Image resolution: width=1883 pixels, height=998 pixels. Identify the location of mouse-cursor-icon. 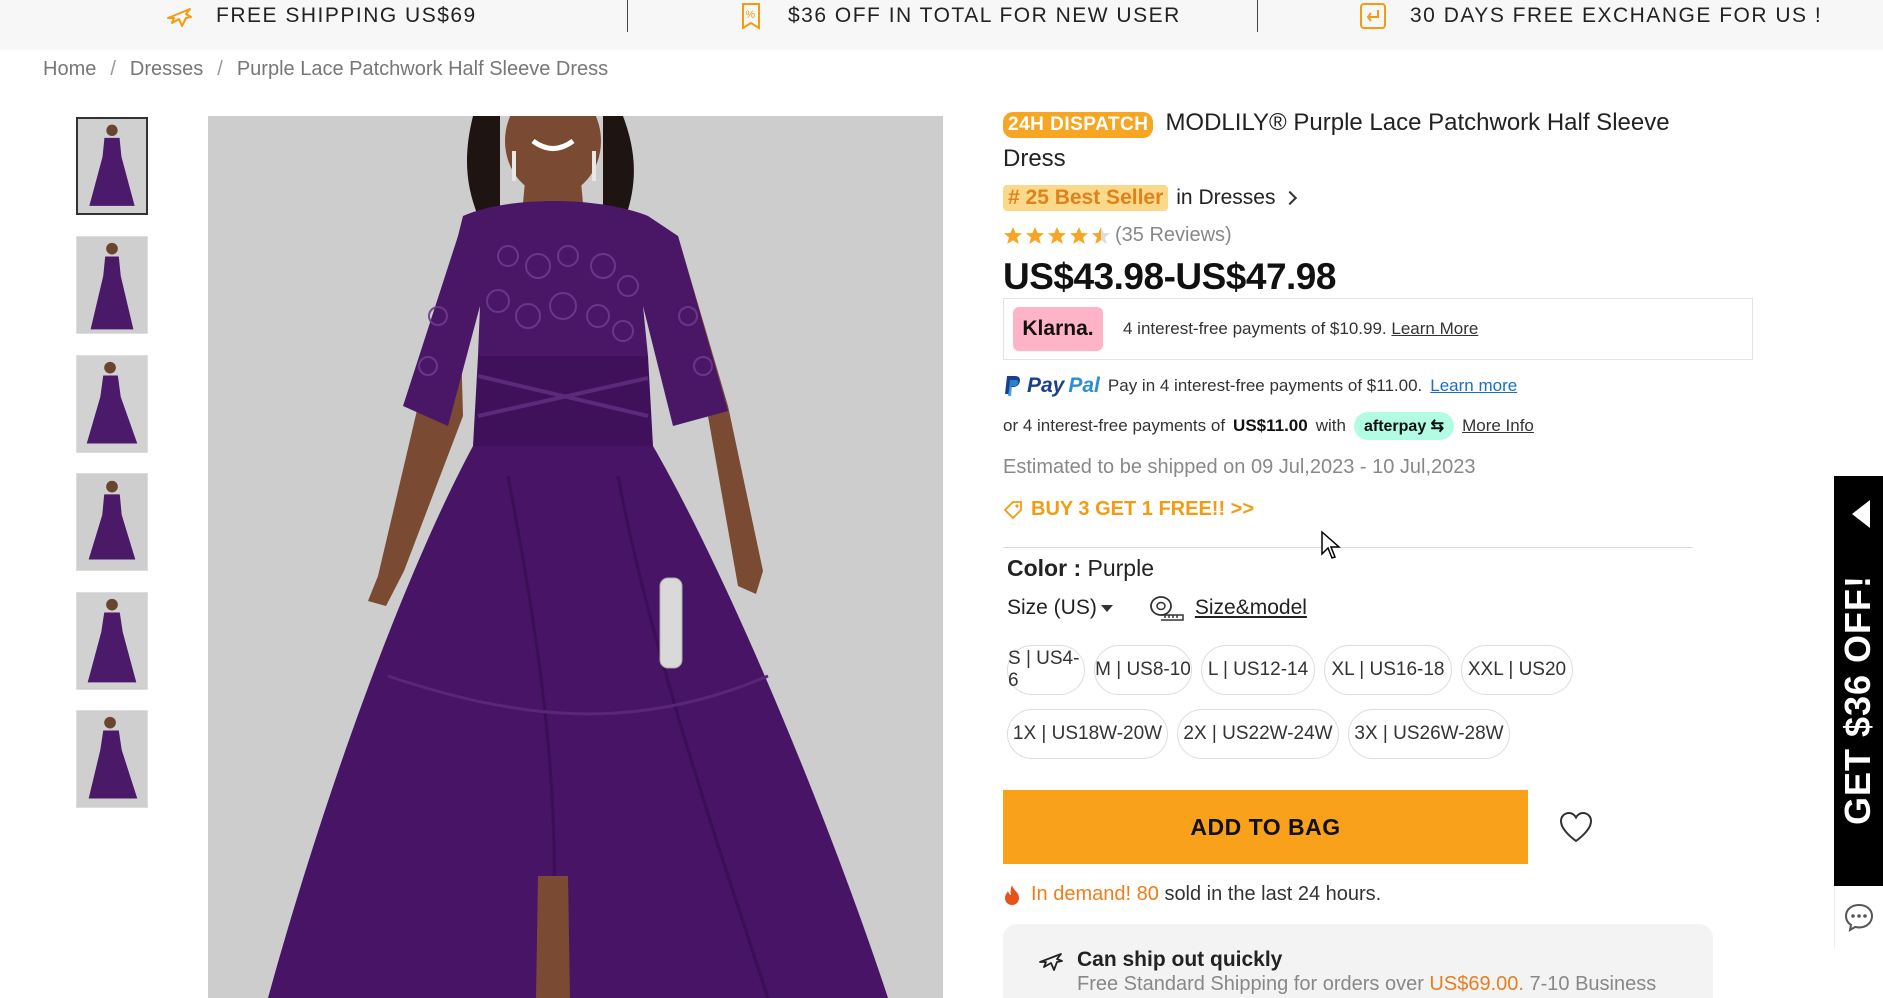
(1331, 544).